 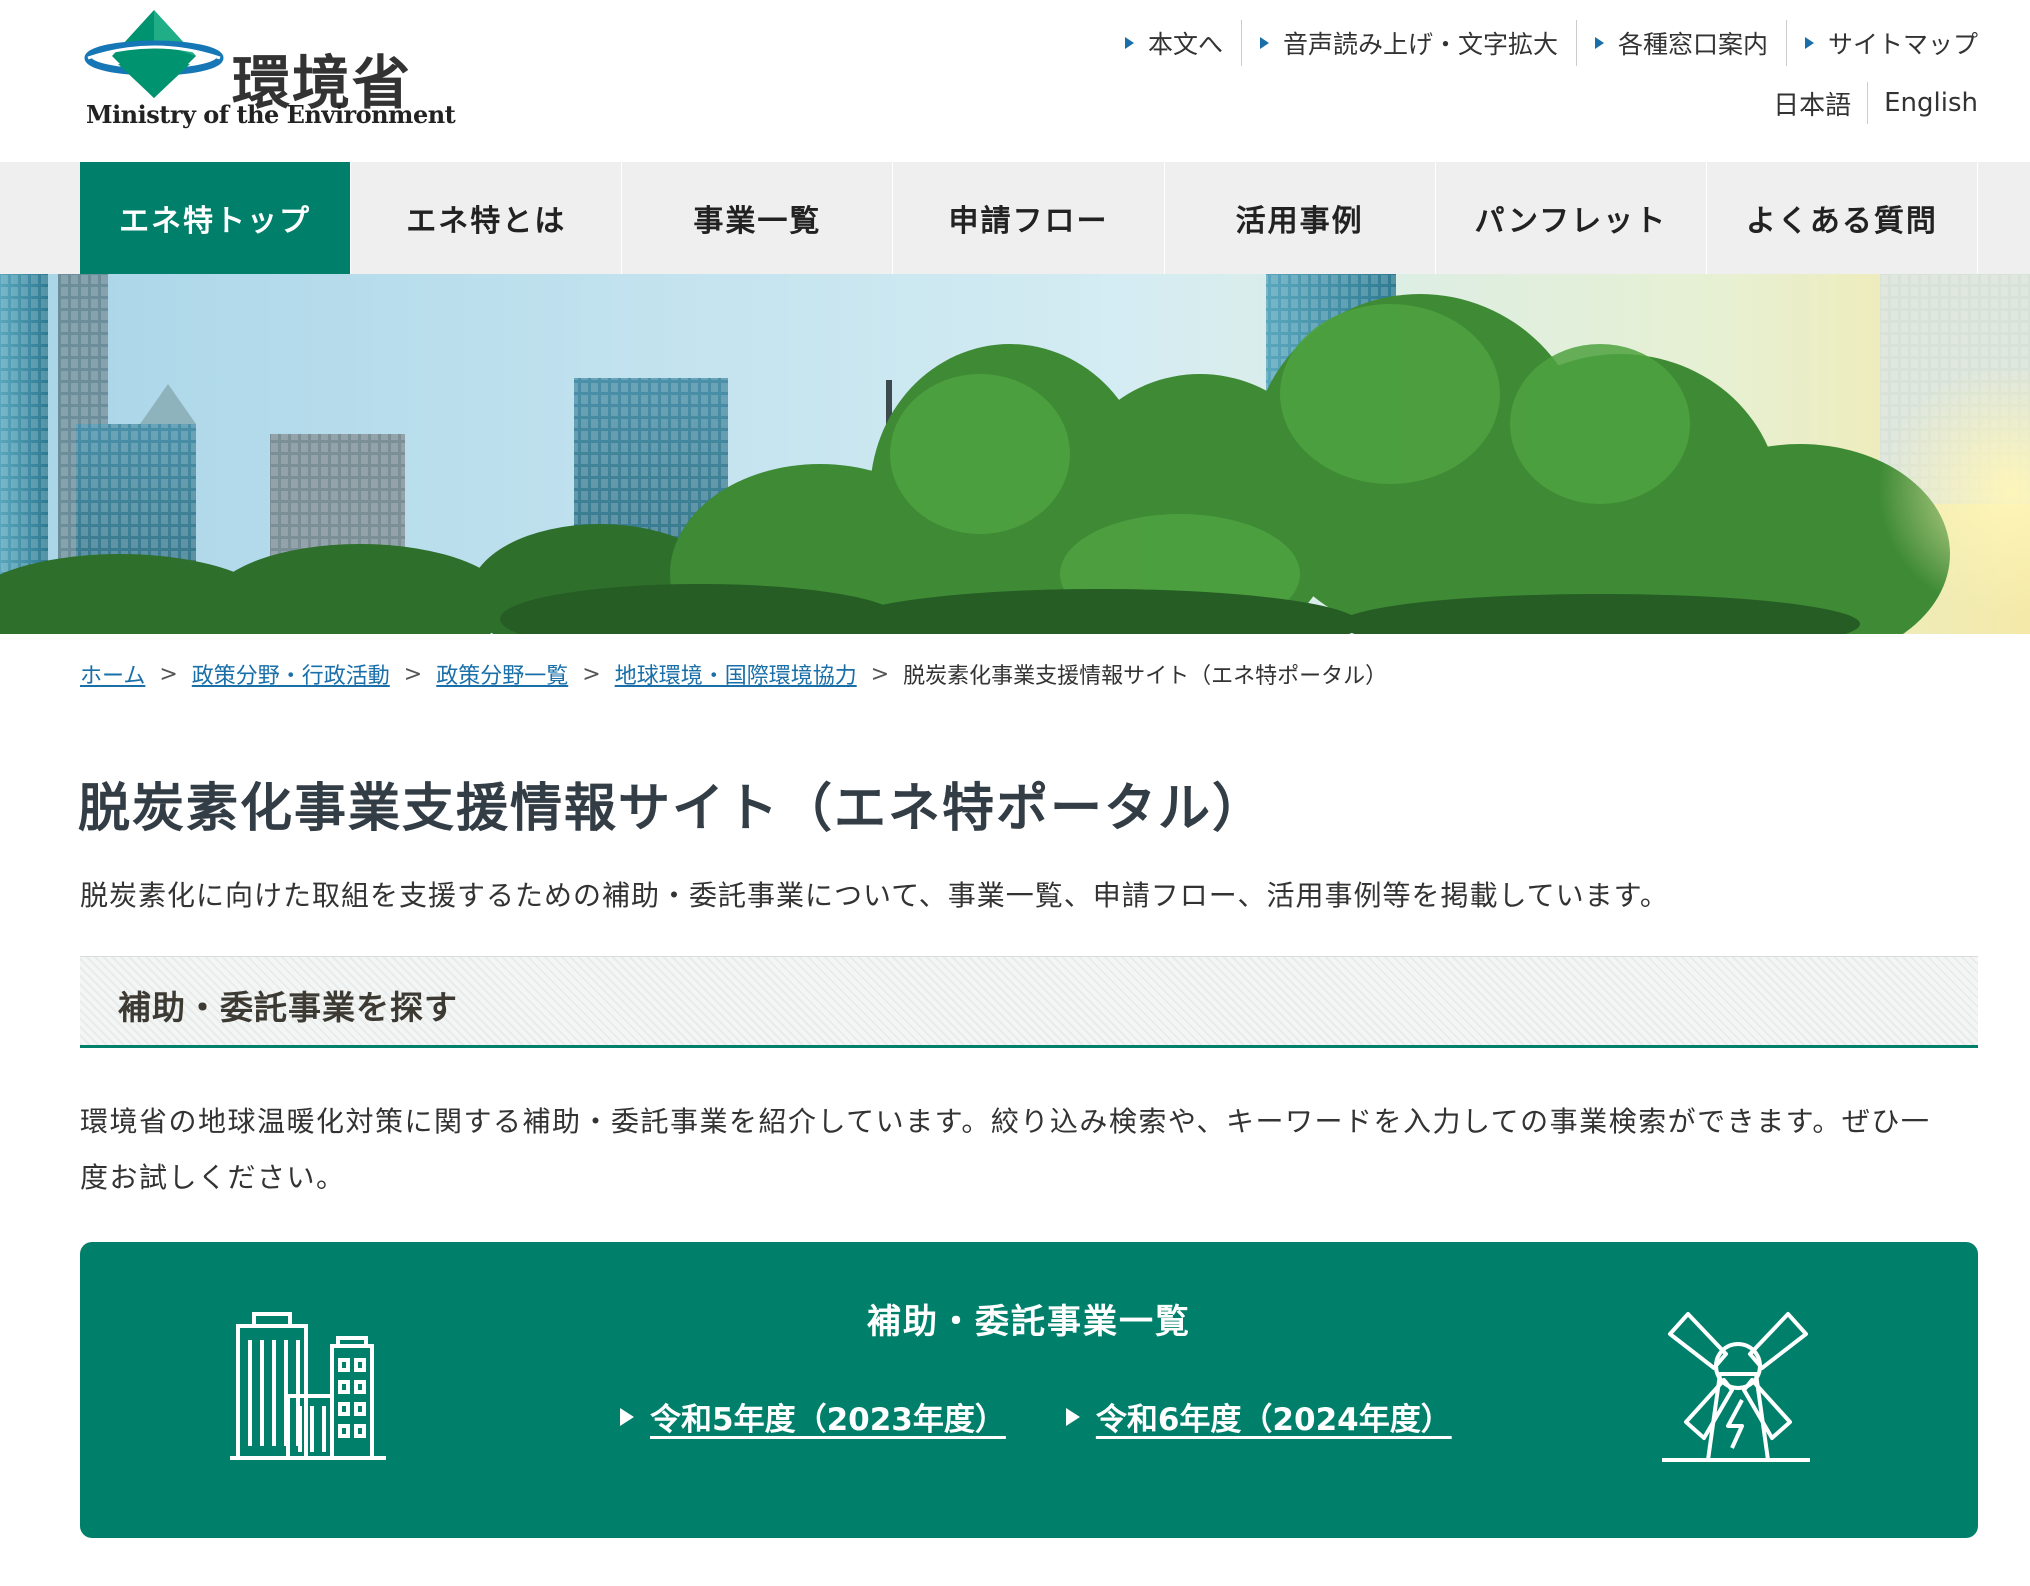 What do you see at coordinates (291, 674) in the screenshot?
I see `breadcrumb-link-policy: 政策分野・行政活動` at bounding box center [291, 674].